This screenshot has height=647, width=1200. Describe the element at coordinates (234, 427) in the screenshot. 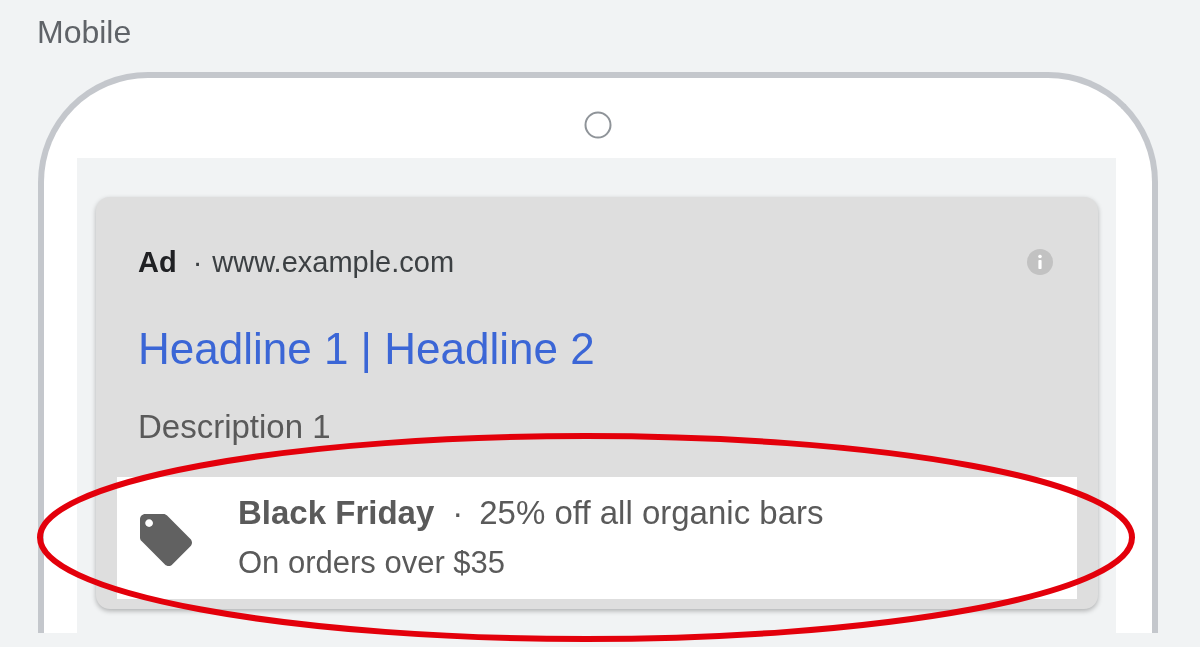

I see `ad-description: Description 1` at that location.